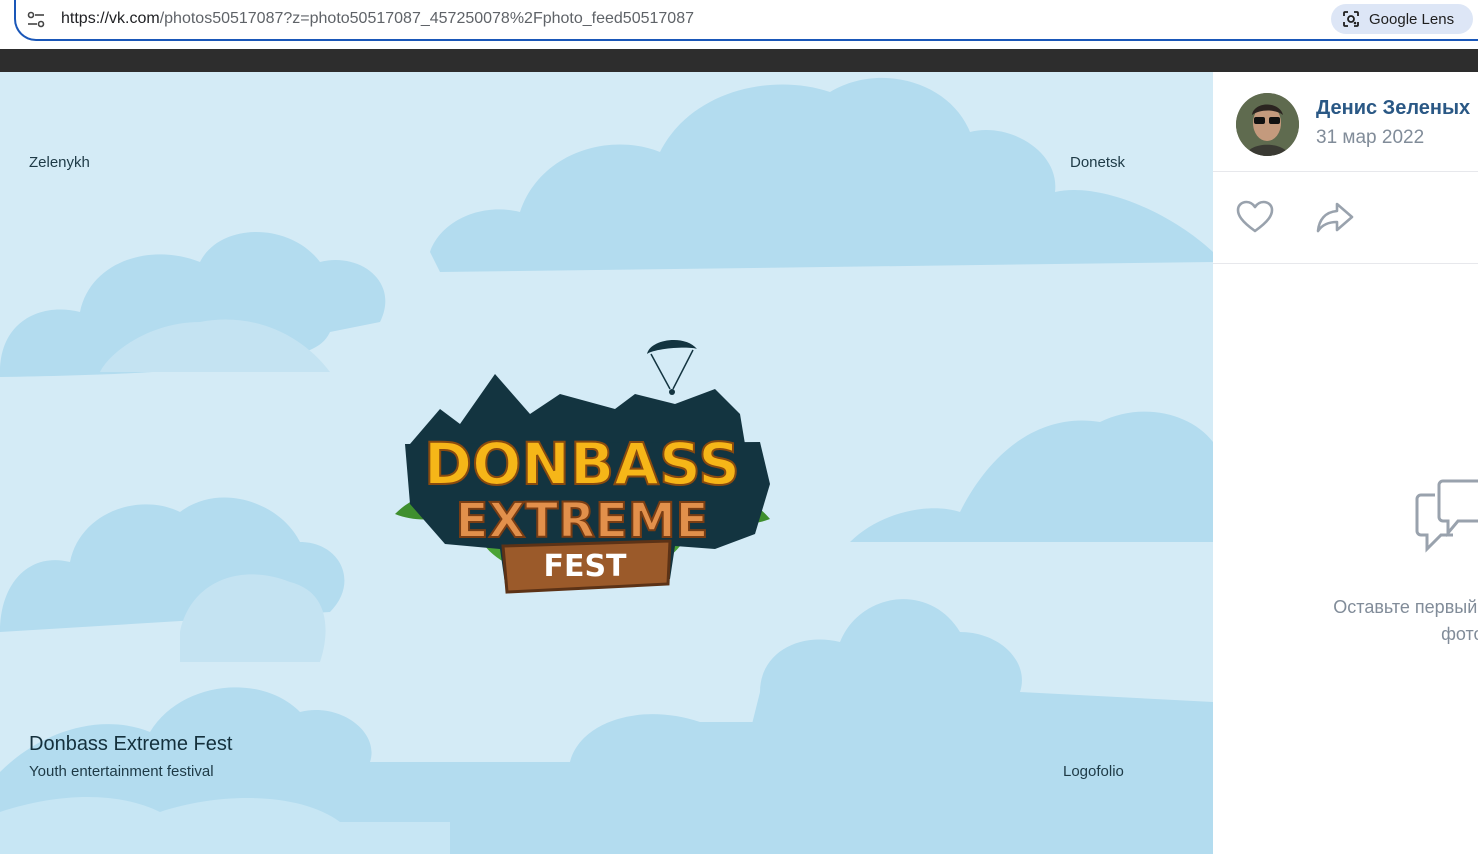  I want to click on google-lens-label: Google Lens, so click(1412, 19).